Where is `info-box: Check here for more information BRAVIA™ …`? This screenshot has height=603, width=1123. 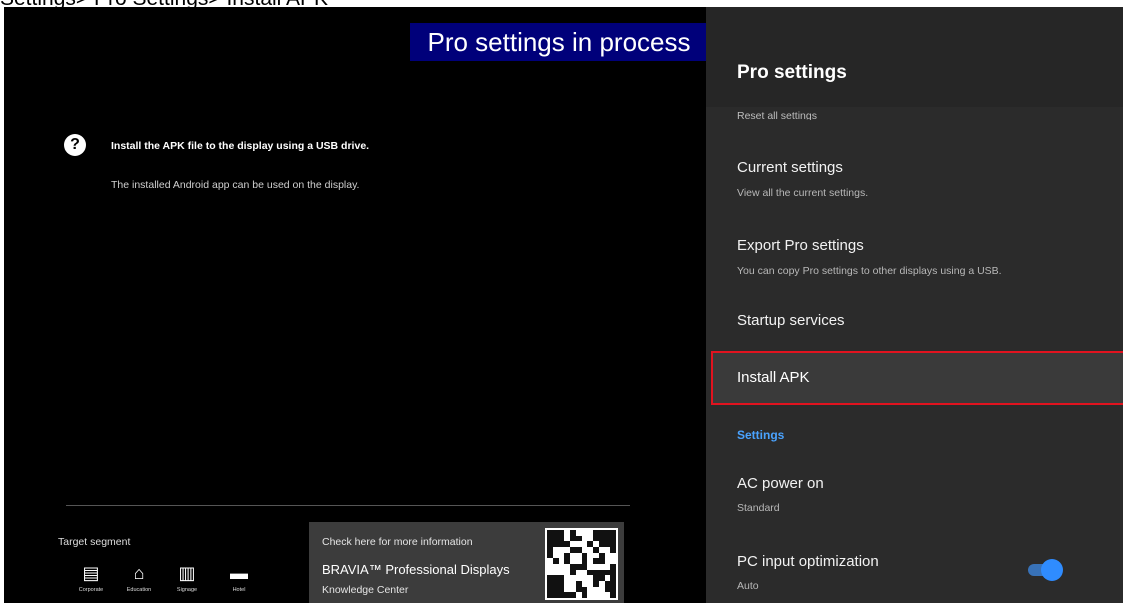
info-box: Check here for more information BRAVIA™ … is located at coordinates (466, 562).